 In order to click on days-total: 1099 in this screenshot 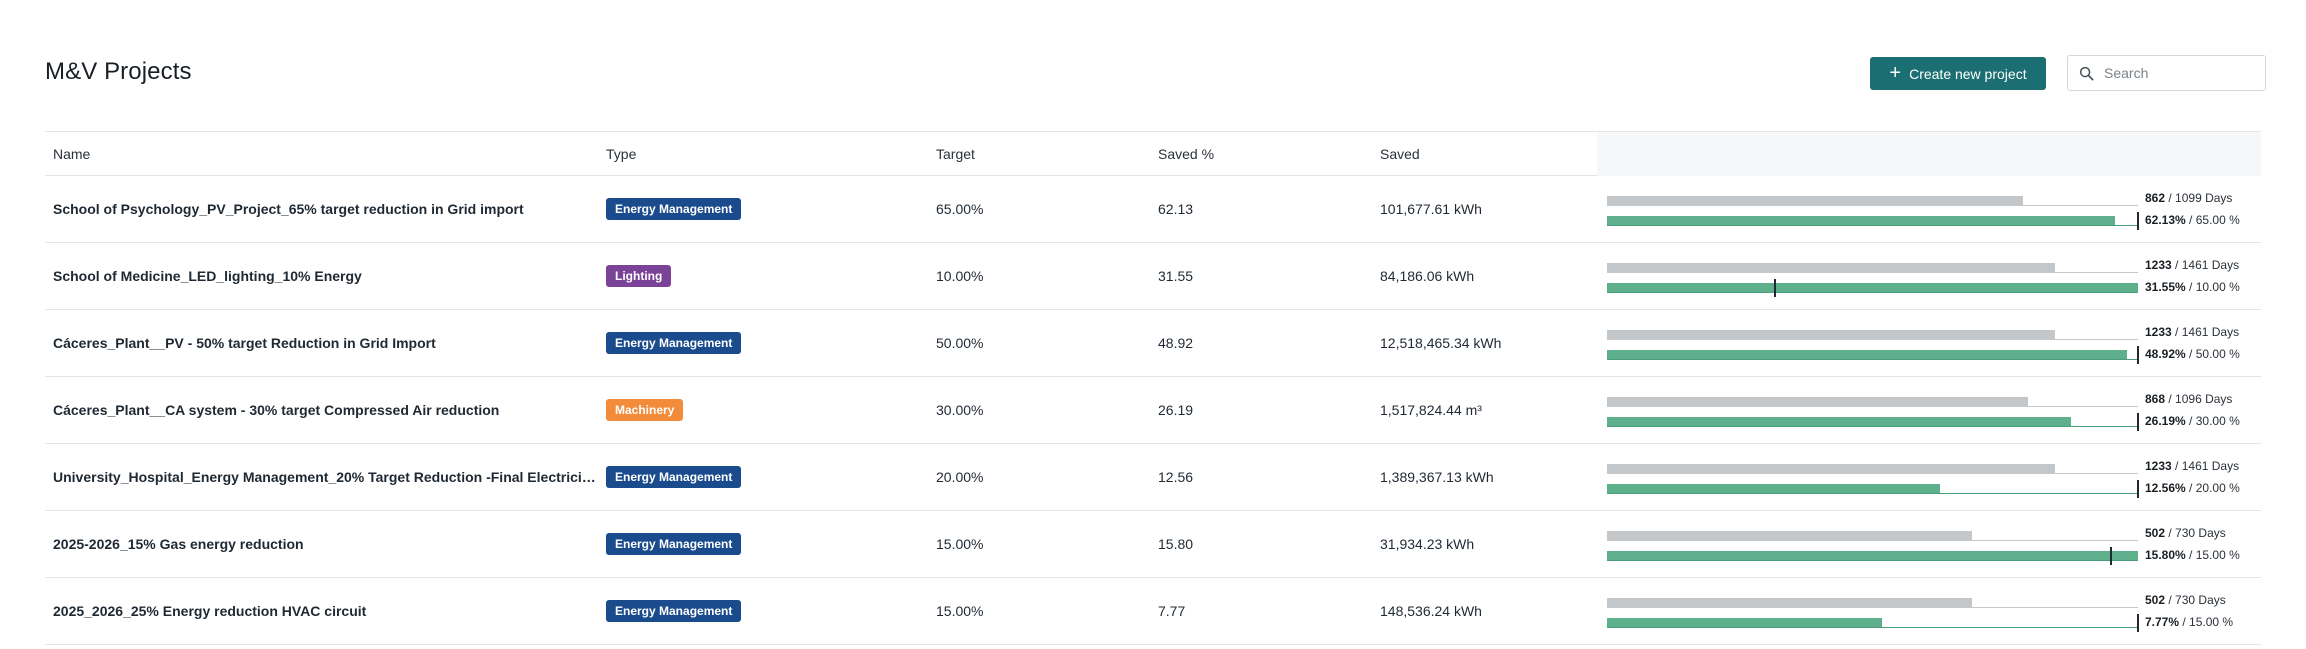, I will do `click(2188, 198)`.